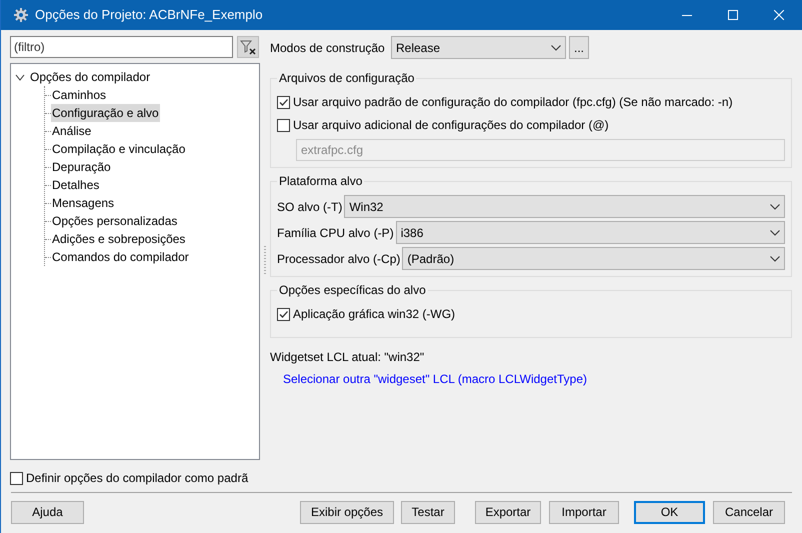 This screenshot has height=533, width=802. I want to click on maximize-icon, so click(733, 15).